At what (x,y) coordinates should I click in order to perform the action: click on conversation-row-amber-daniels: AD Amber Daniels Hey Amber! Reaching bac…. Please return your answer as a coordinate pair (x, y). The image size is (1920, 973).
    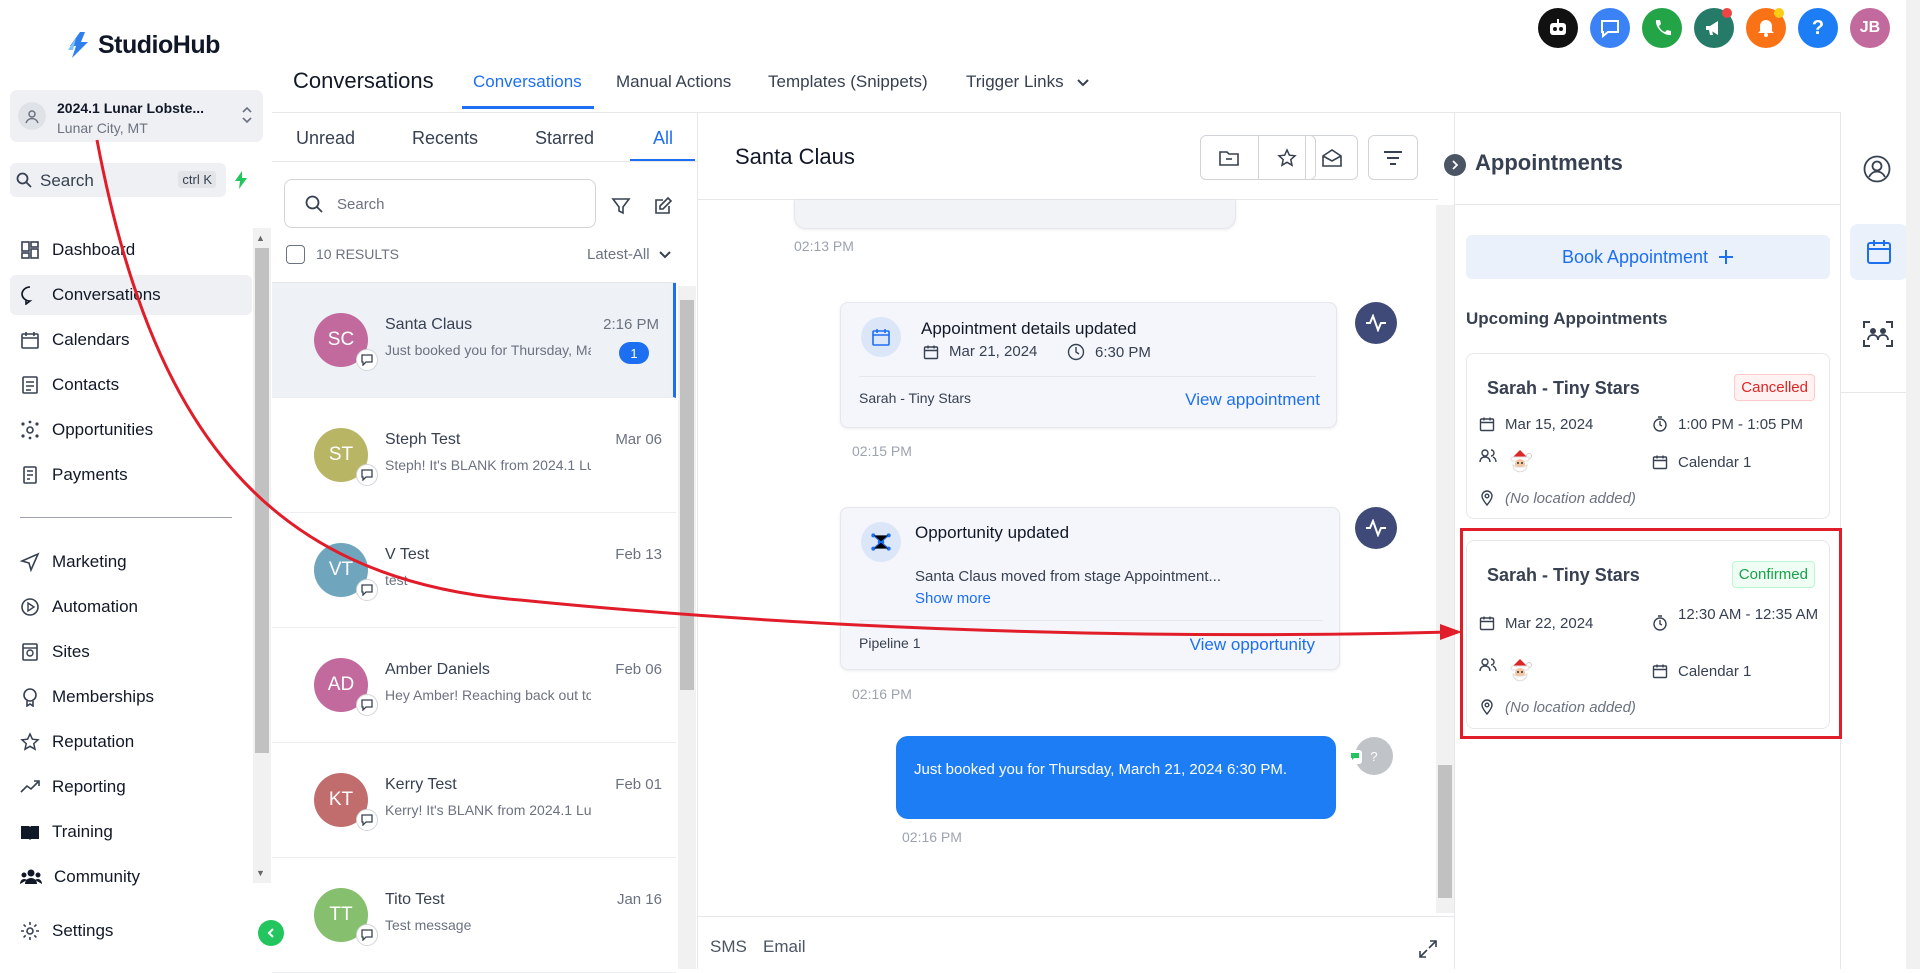
    Looking at the image, I should click on (474, 685).